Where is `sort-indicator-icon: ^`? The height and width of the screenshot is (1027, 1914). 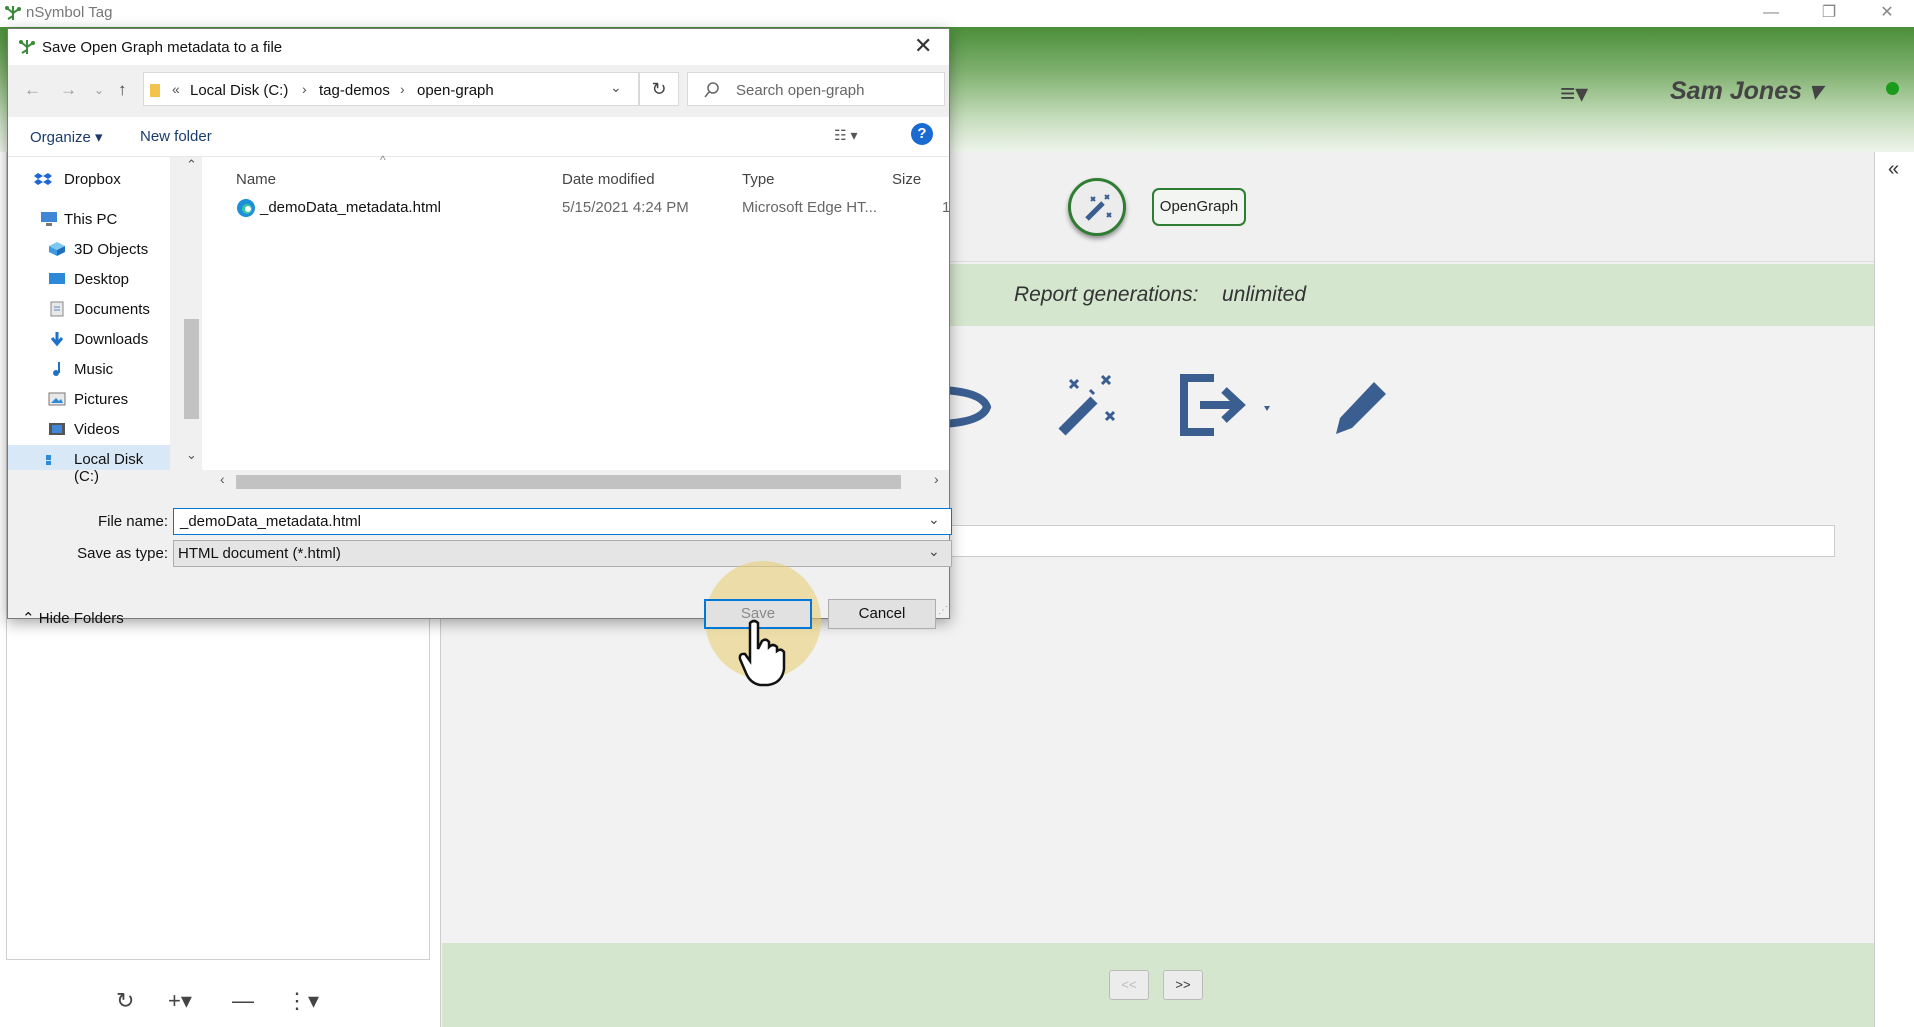 sort-indicator-icon: ^ is located at coordinates (383, 160).